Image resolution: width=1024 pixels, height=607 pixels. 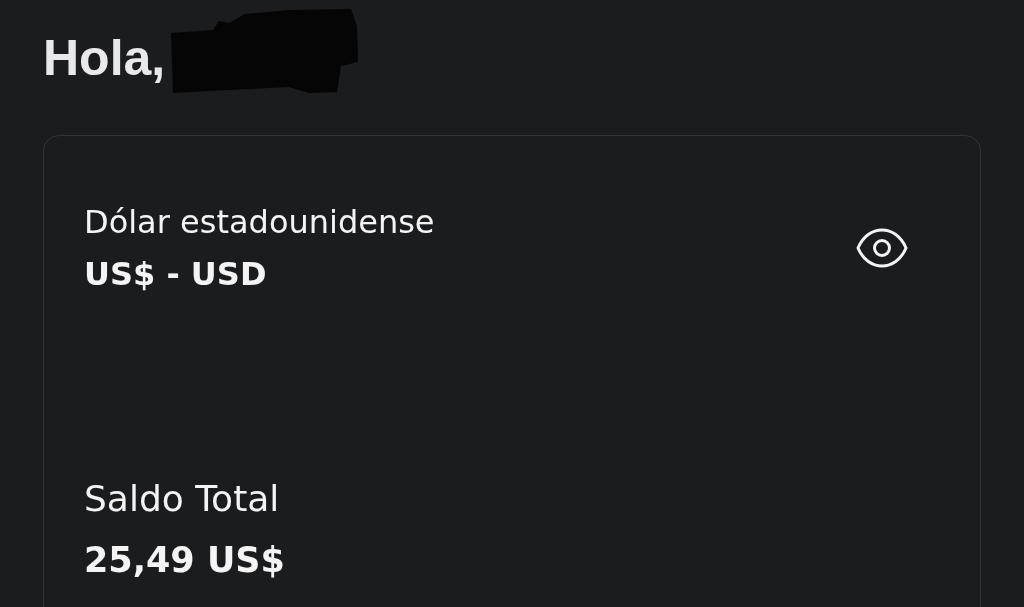 I want to click on balance-amount: 25,49 US$, so click(x=184, y=560).